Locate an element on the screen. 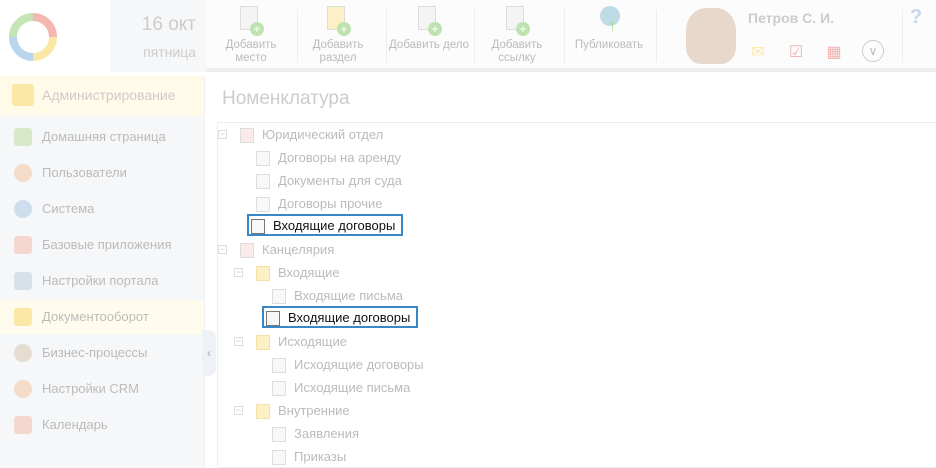 This screenshot has width=936, height=468. button-label: Добавить место is located at coordinates (251, 51).